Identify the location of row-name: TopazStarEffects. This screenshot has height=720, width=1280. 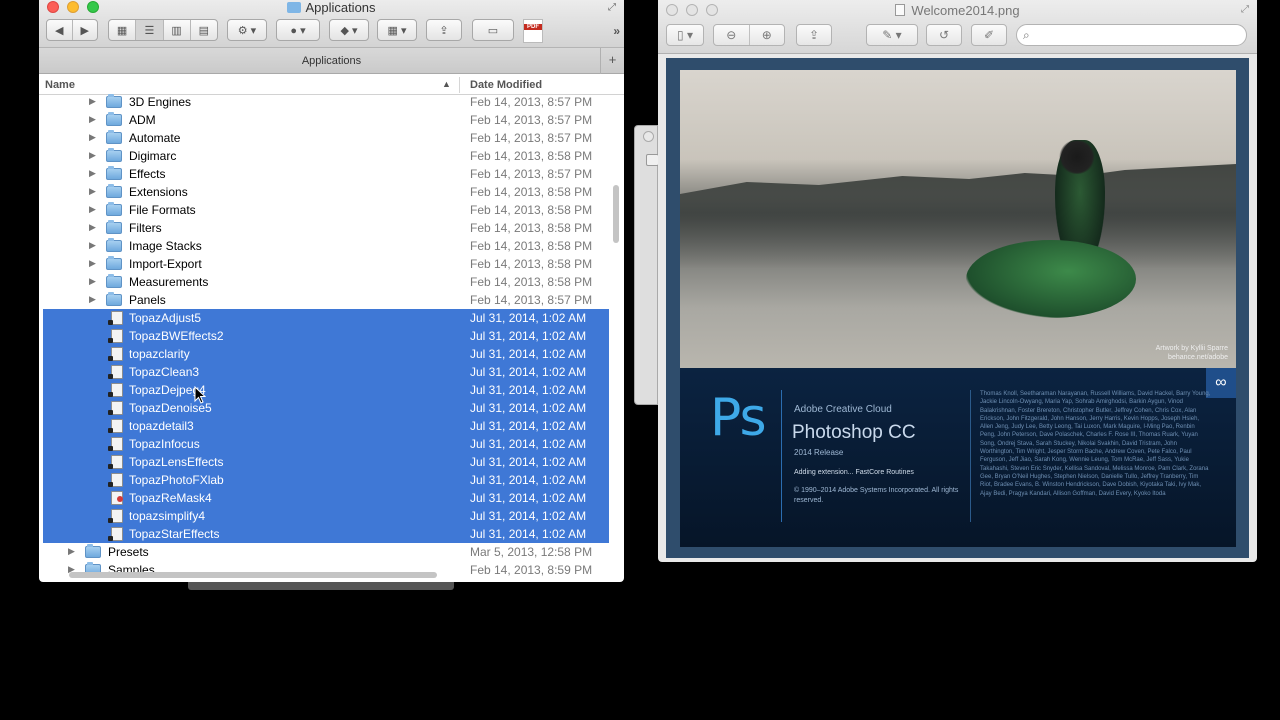
(174, 534).